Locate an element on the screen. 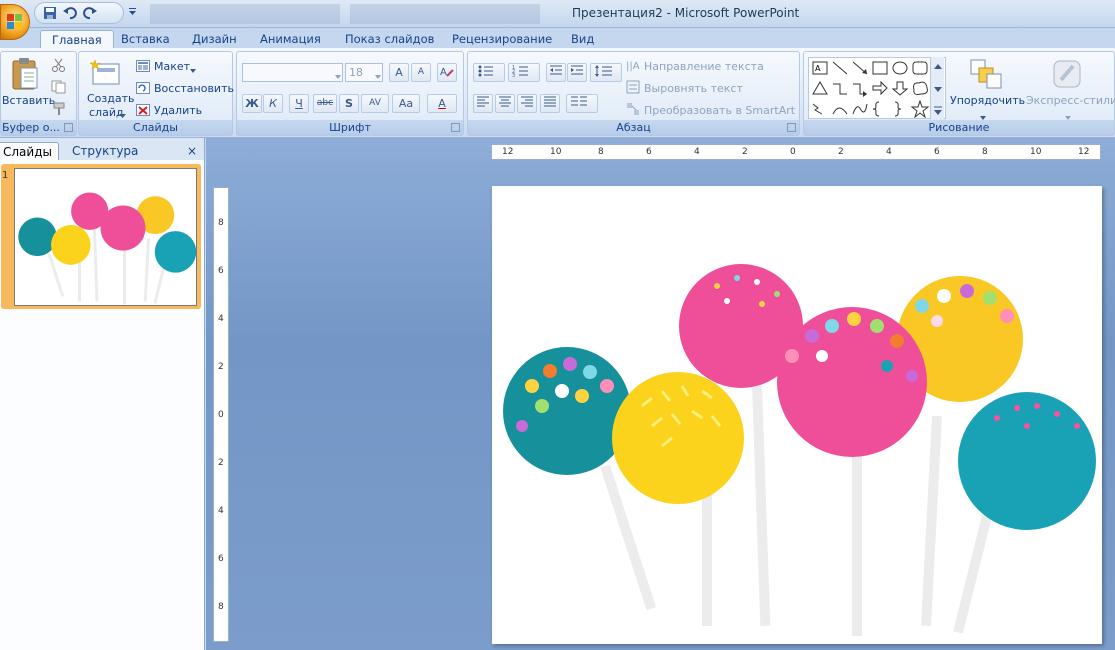 The height and width of the screenshot is (650, 1115). thumbnail-image is located at coordinates (105, 237).